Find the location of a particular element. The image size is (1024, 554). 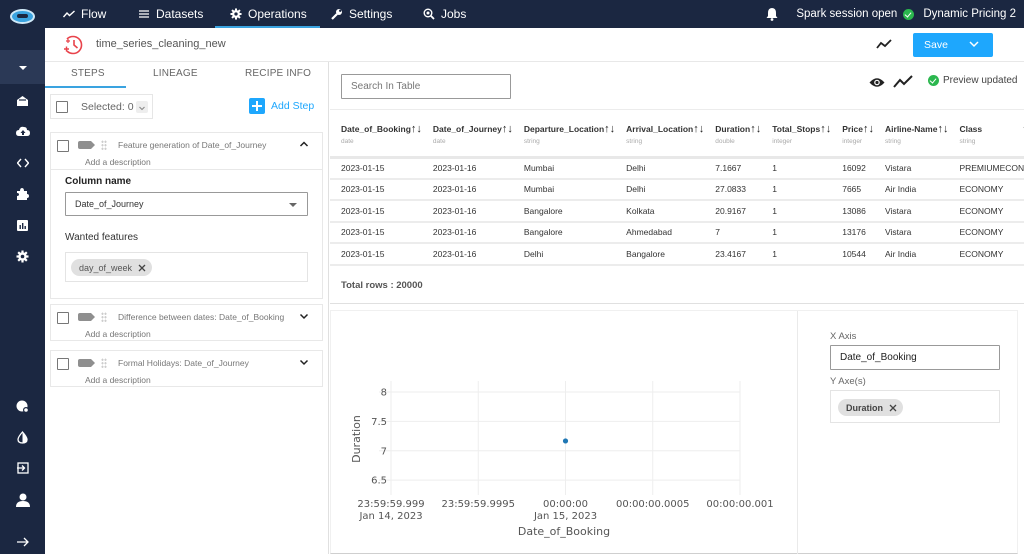

column-header: Airline-Name↑↓ string is located at coordinates (911, 135).